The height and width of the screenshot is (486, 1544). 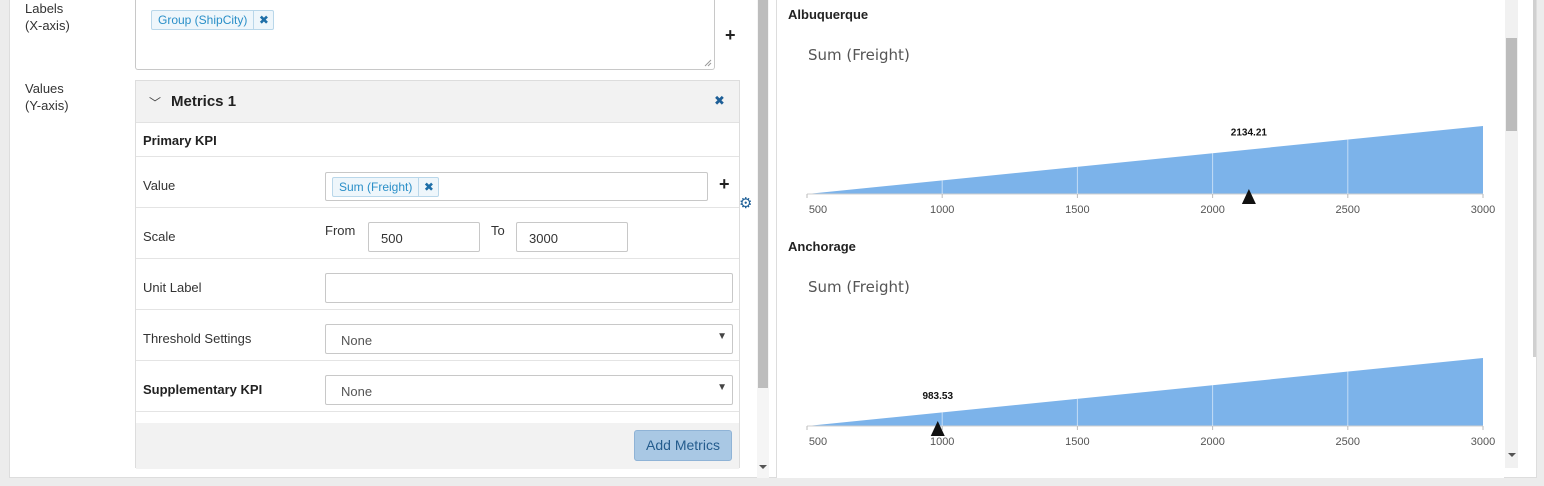 I want to click on labels-chip-text: Group (ShipCity), so click(x=203, y=20).